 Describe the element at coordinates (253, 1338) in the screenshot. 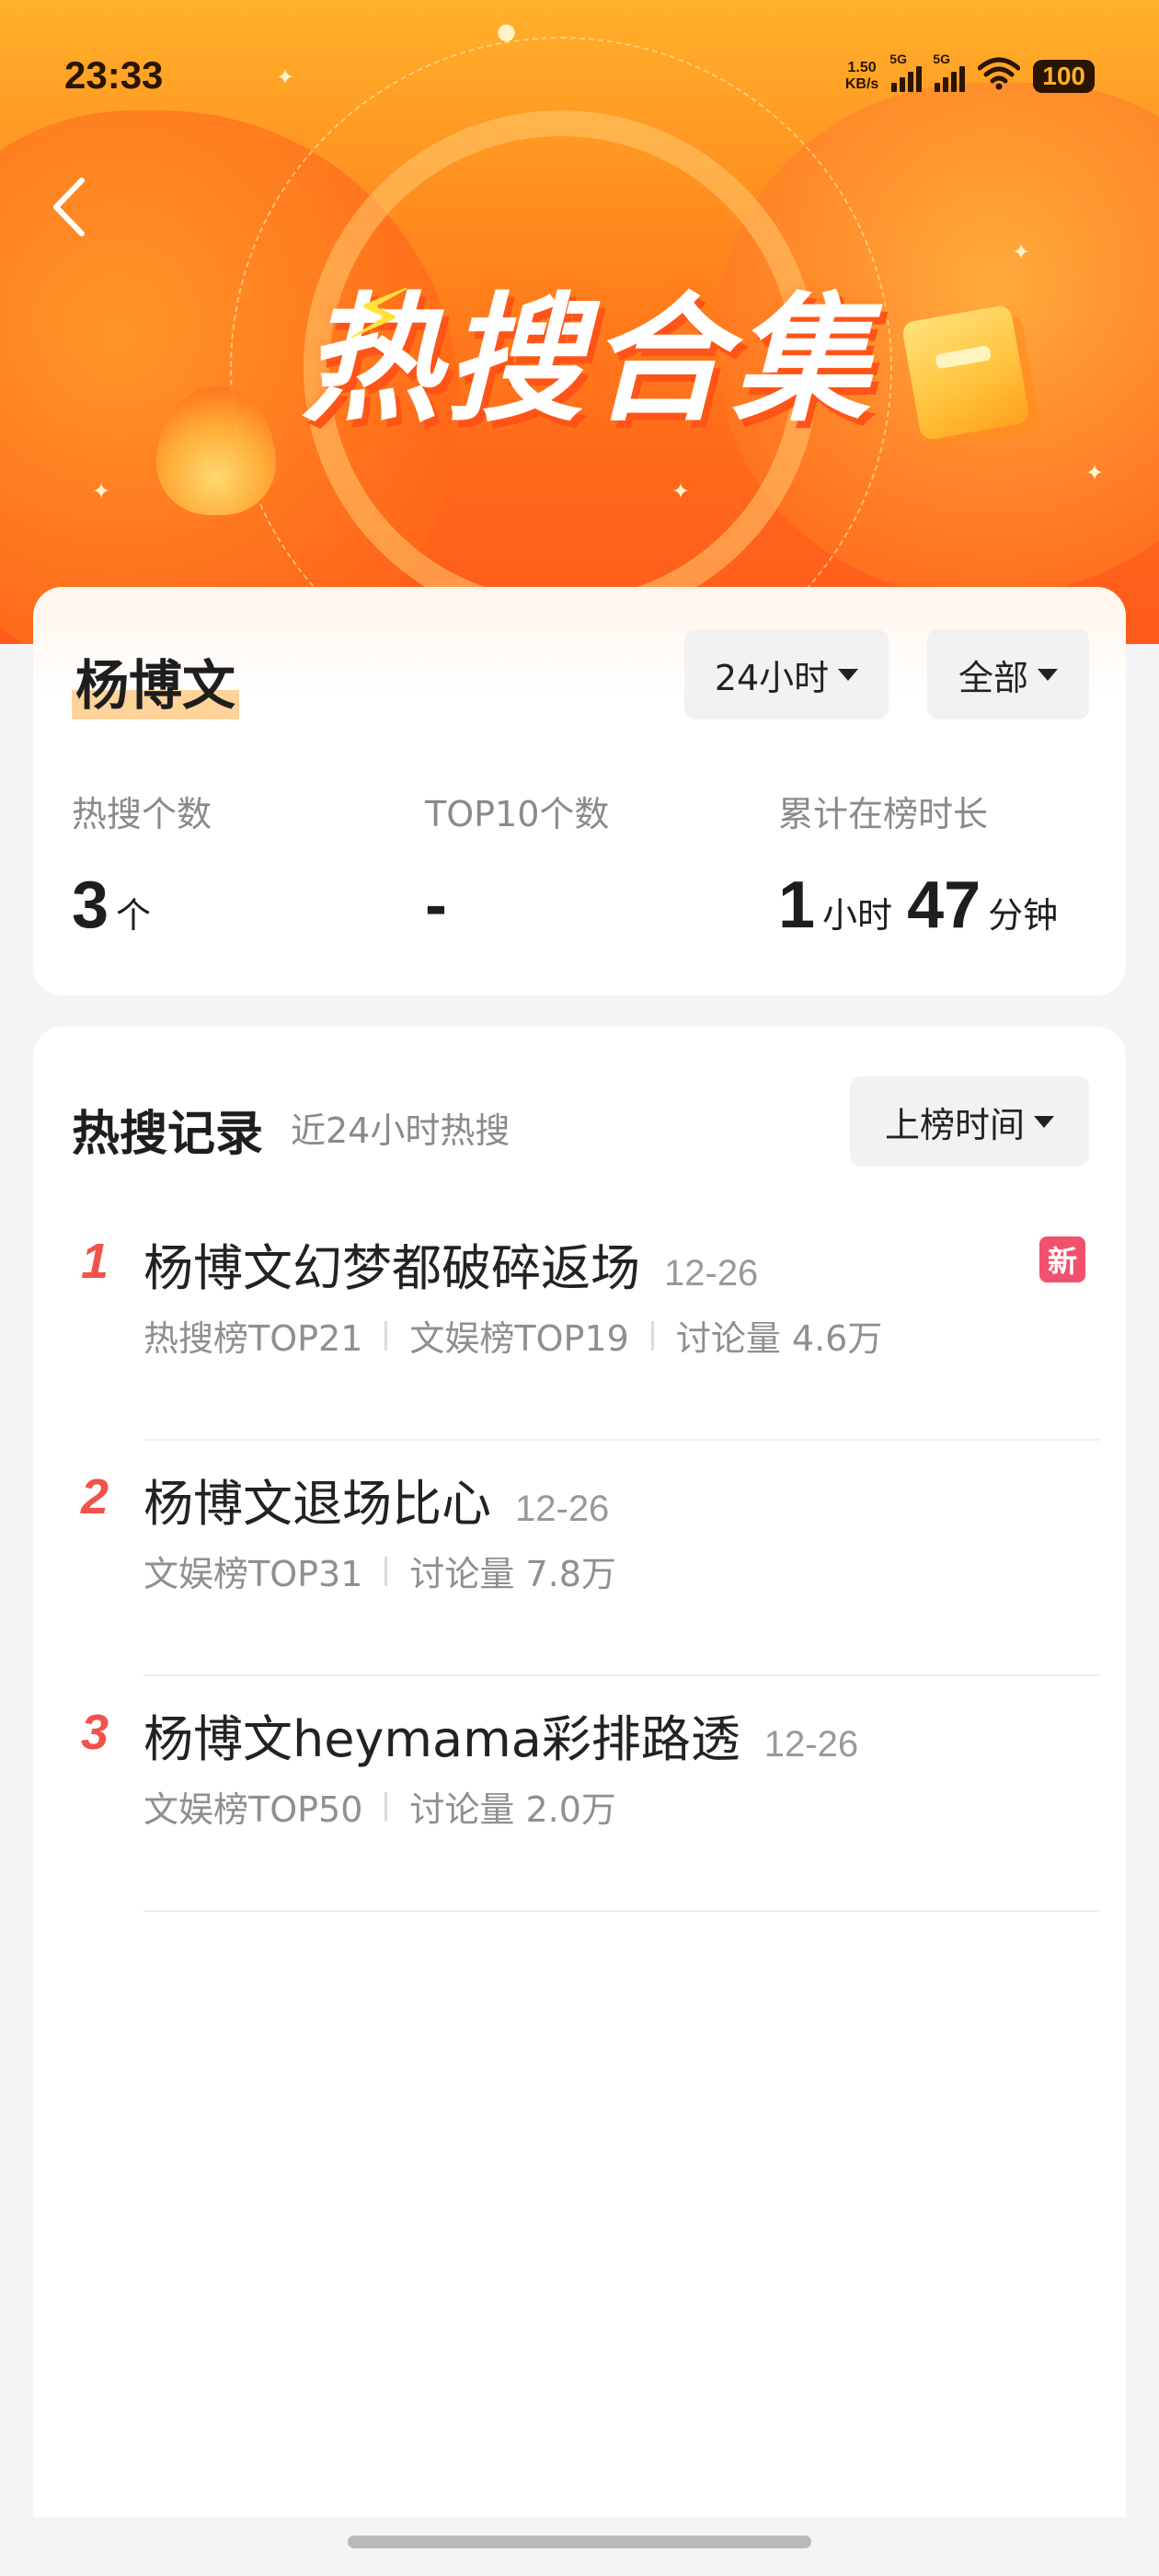

I see `record-tag: 热搜榜TOP21` at that location.